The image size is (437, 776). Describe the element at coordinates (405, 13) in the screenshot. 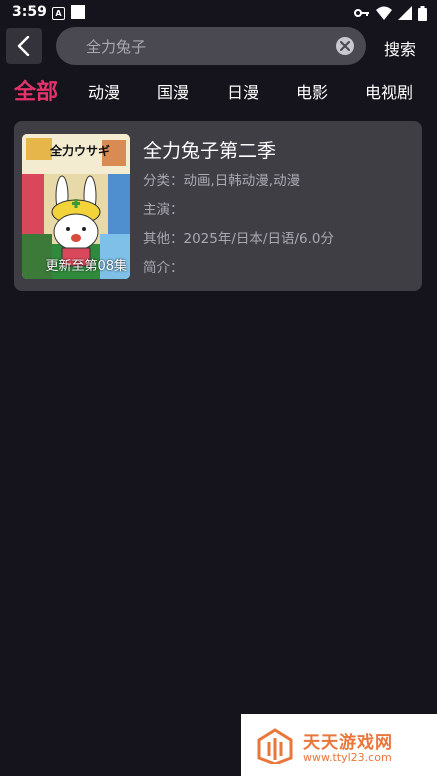

I see `signal-icon` at that location.